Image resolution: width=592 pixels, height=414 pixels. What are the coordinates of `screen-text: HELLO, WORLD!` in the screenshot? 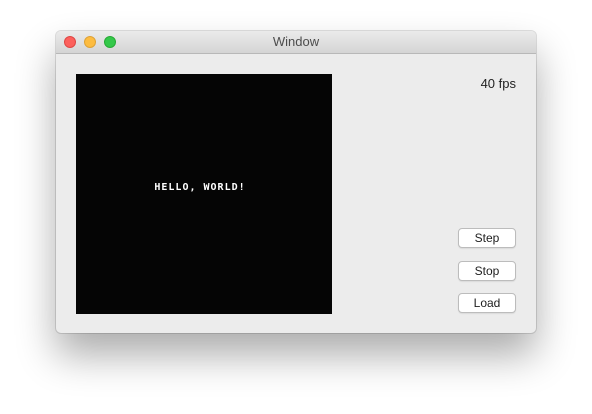 It's located at (200, 187).